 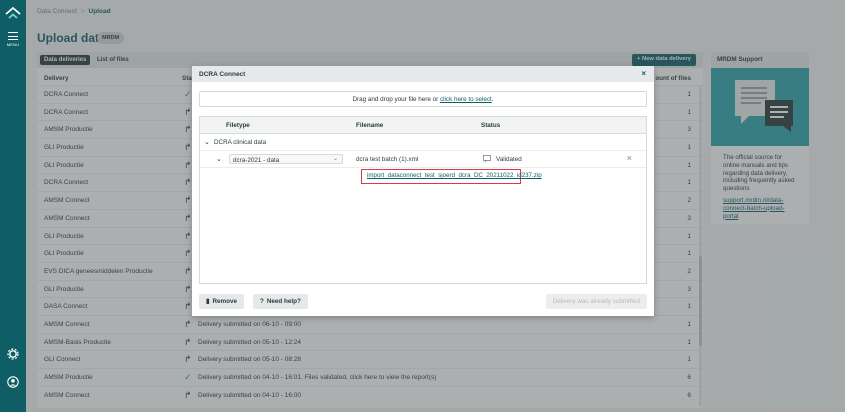 What do you see at coordinates (13, 36) in the screenshot?
I see `hamburger-icon` at bounding box center [13, 36].